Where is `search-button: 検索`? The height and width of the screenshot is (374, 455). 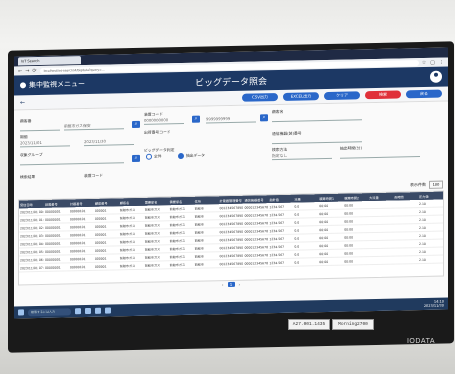 search-button: 検索 is located at coordinates (383, 95).